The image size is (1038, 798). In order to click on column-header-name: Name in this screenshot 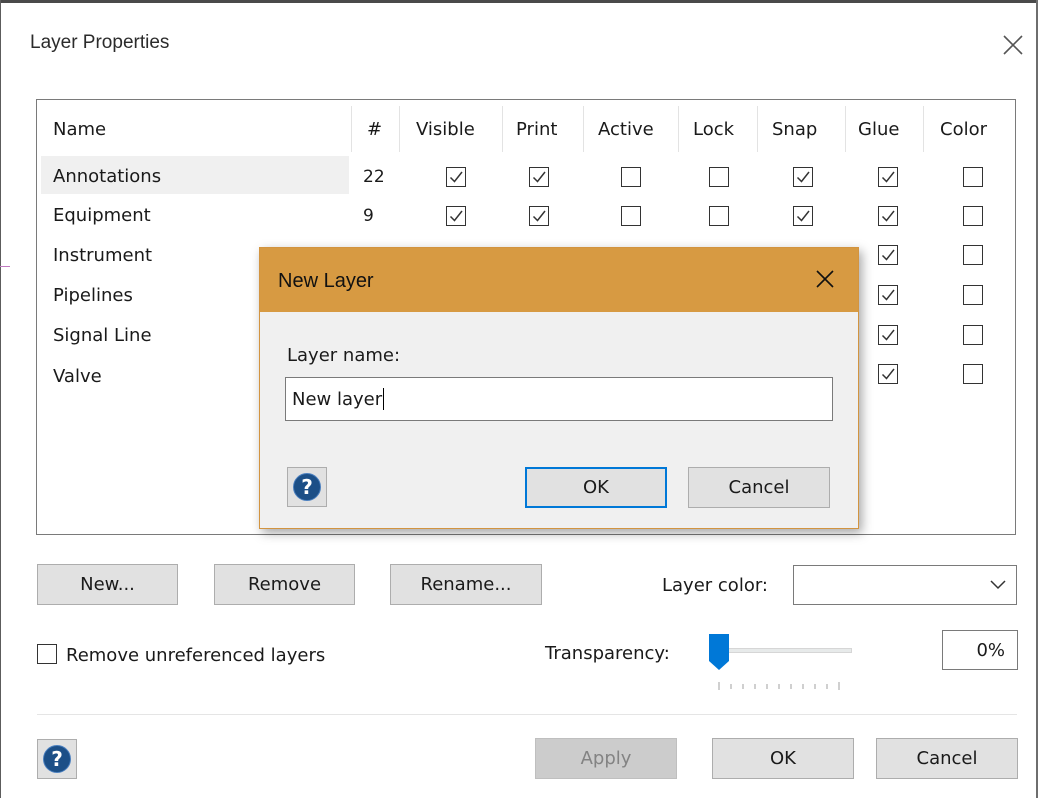, I will do `click(79, 129)`.